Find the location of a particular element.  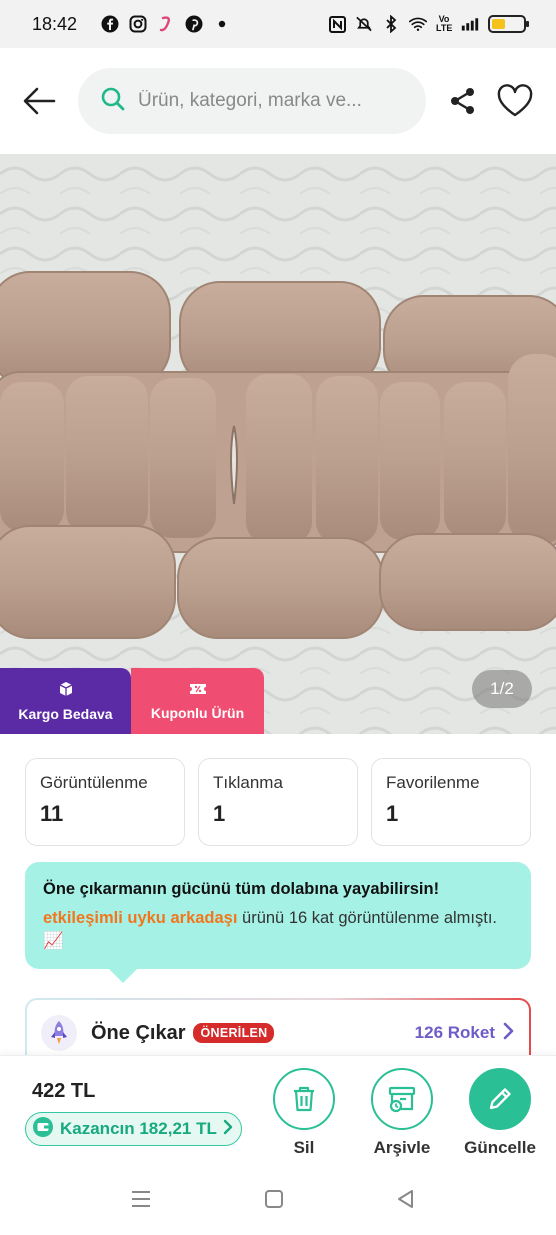

stat-label: Tıklanma is located at coordinates (248, 782).